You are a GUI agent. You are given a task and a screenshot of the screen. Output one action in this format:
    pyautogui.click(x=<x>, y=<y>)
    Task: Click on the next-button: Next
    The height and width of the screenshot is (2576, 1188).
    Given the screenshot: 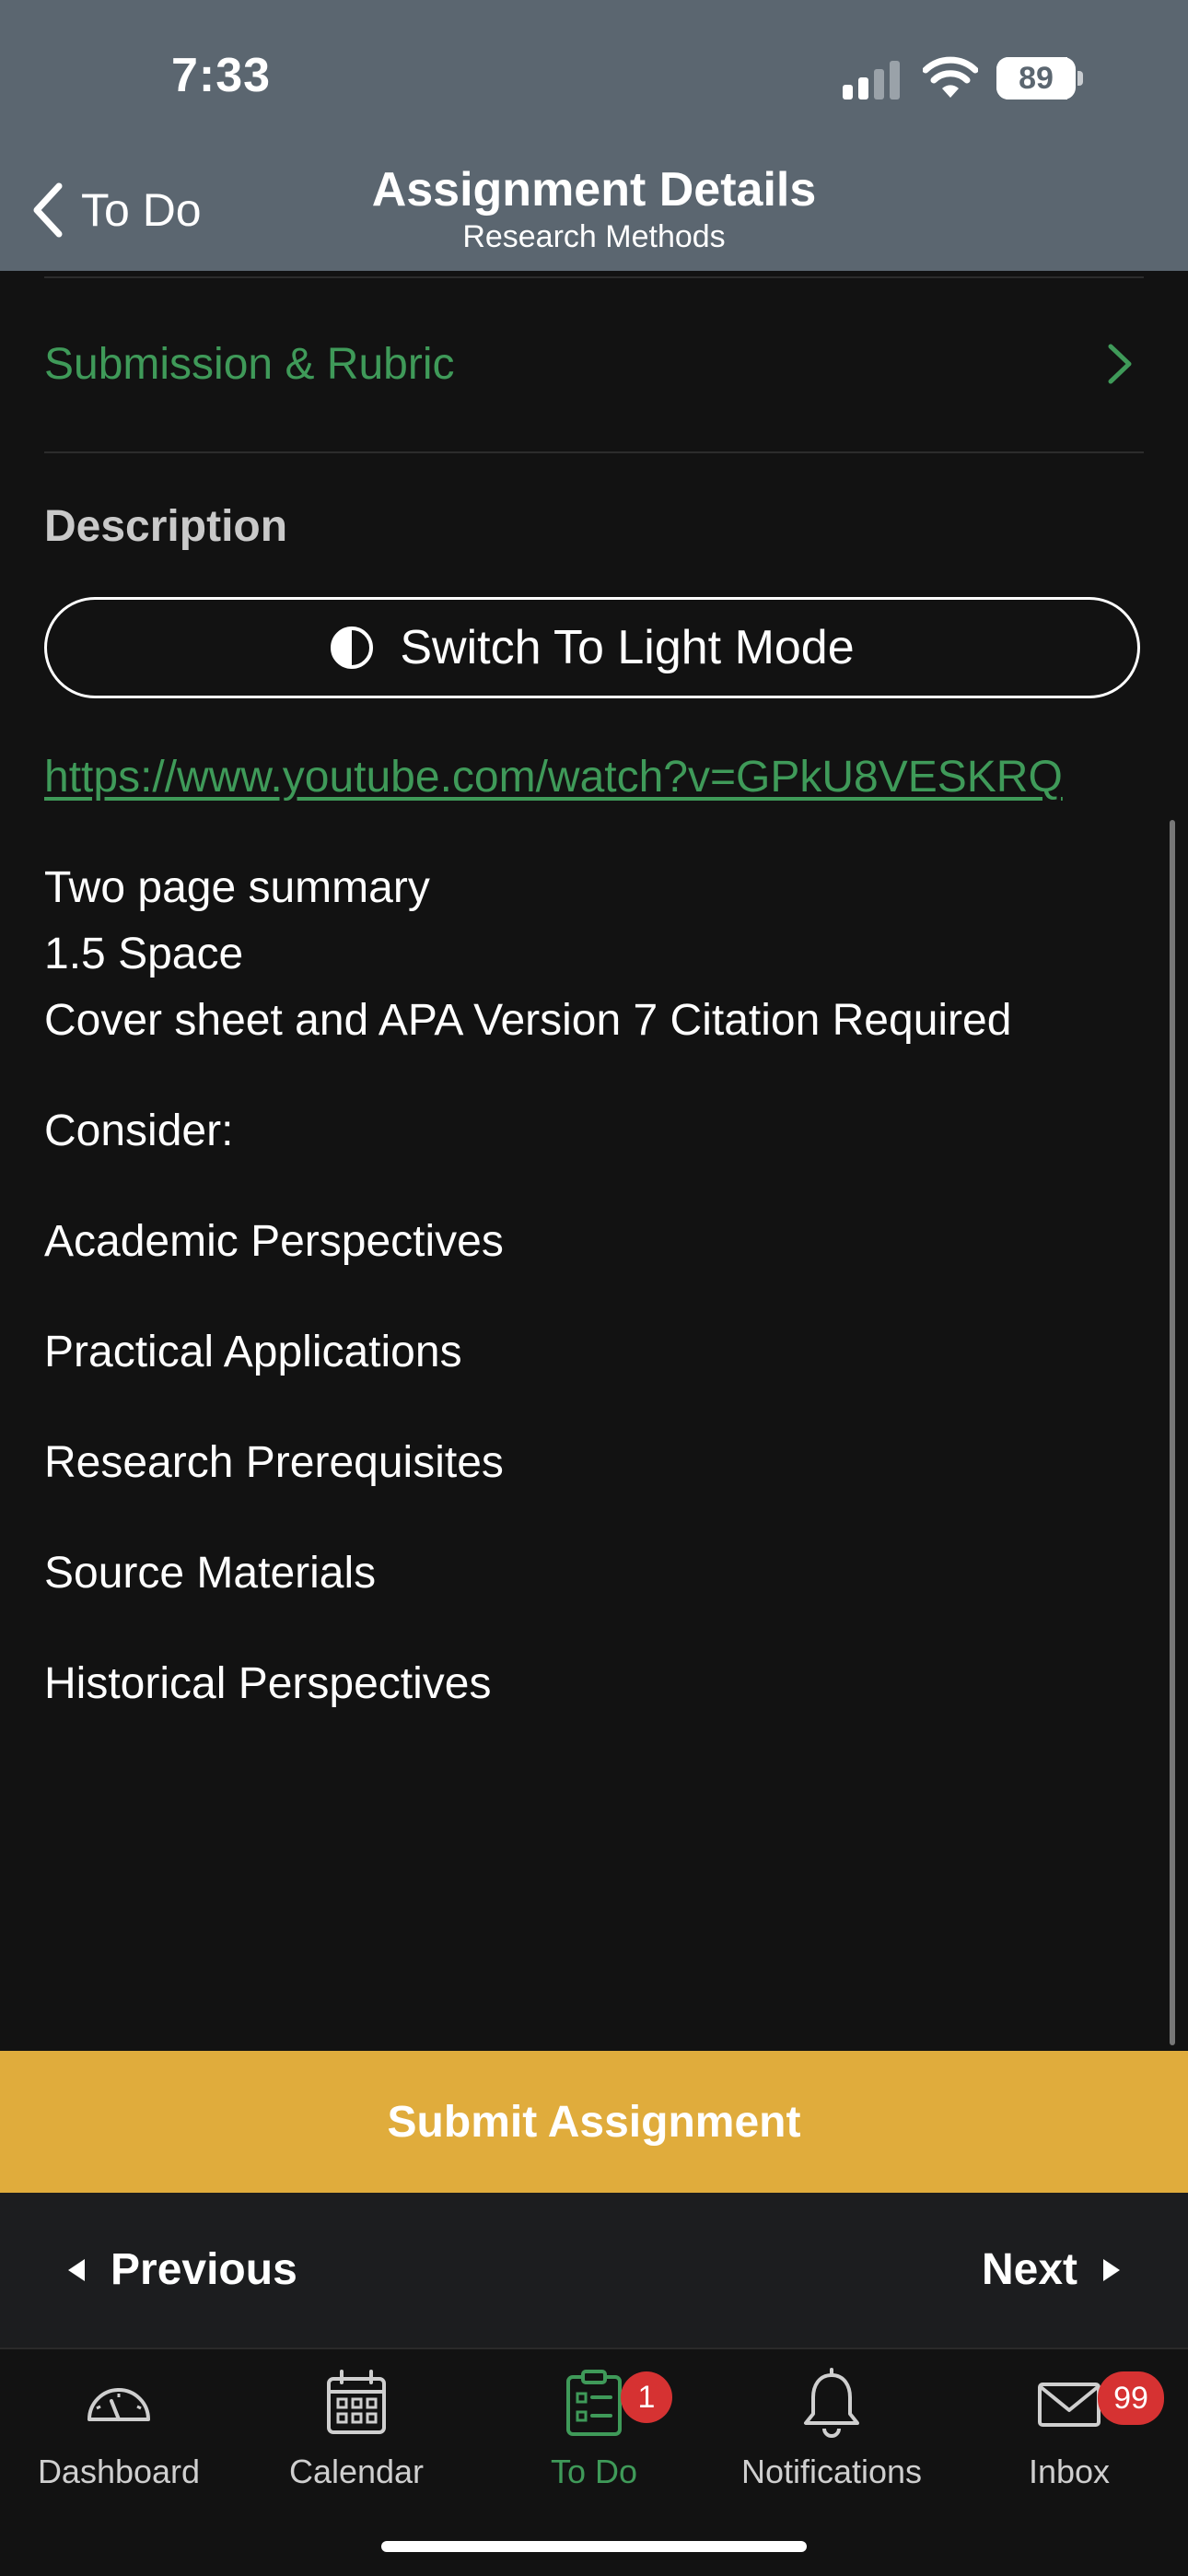 What is the action you would take?
    pyautogui.click(x=1052, y=2269)
    